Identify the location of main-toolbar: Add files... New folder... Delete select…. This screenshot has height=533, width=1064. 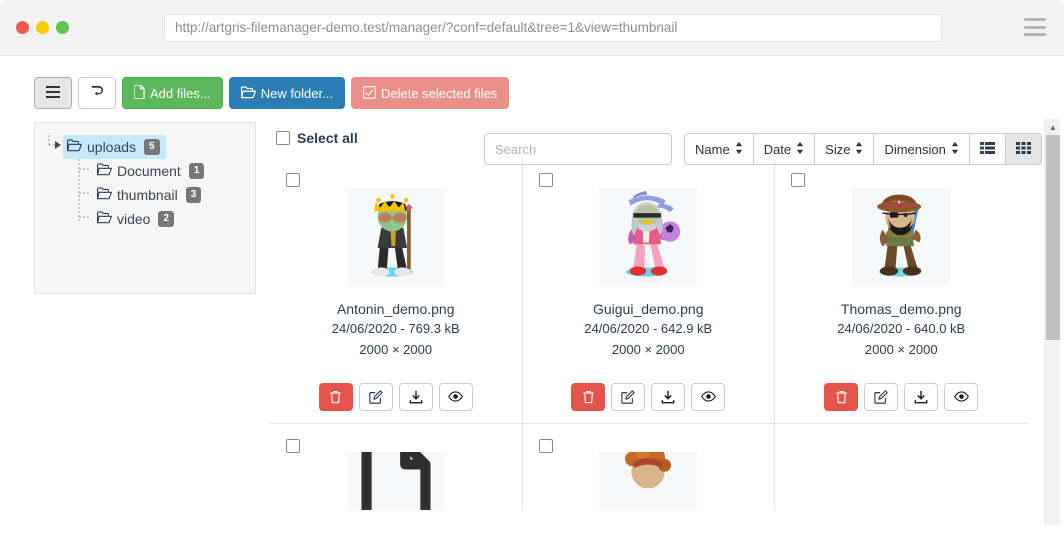
(272, 93).